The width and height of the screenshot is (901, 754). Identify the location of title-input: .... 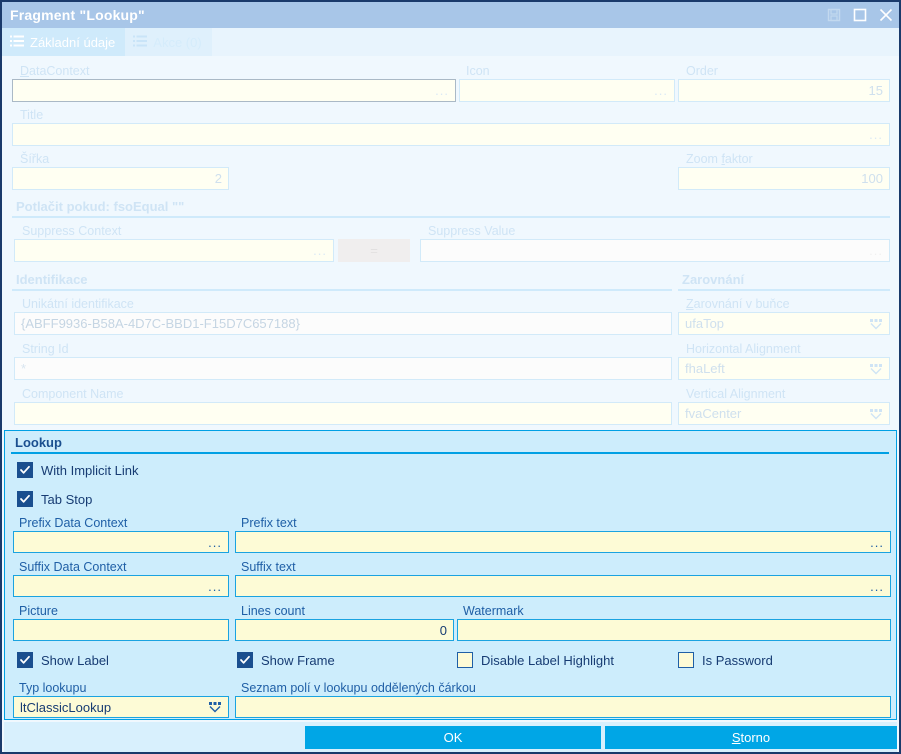
(451, 134).